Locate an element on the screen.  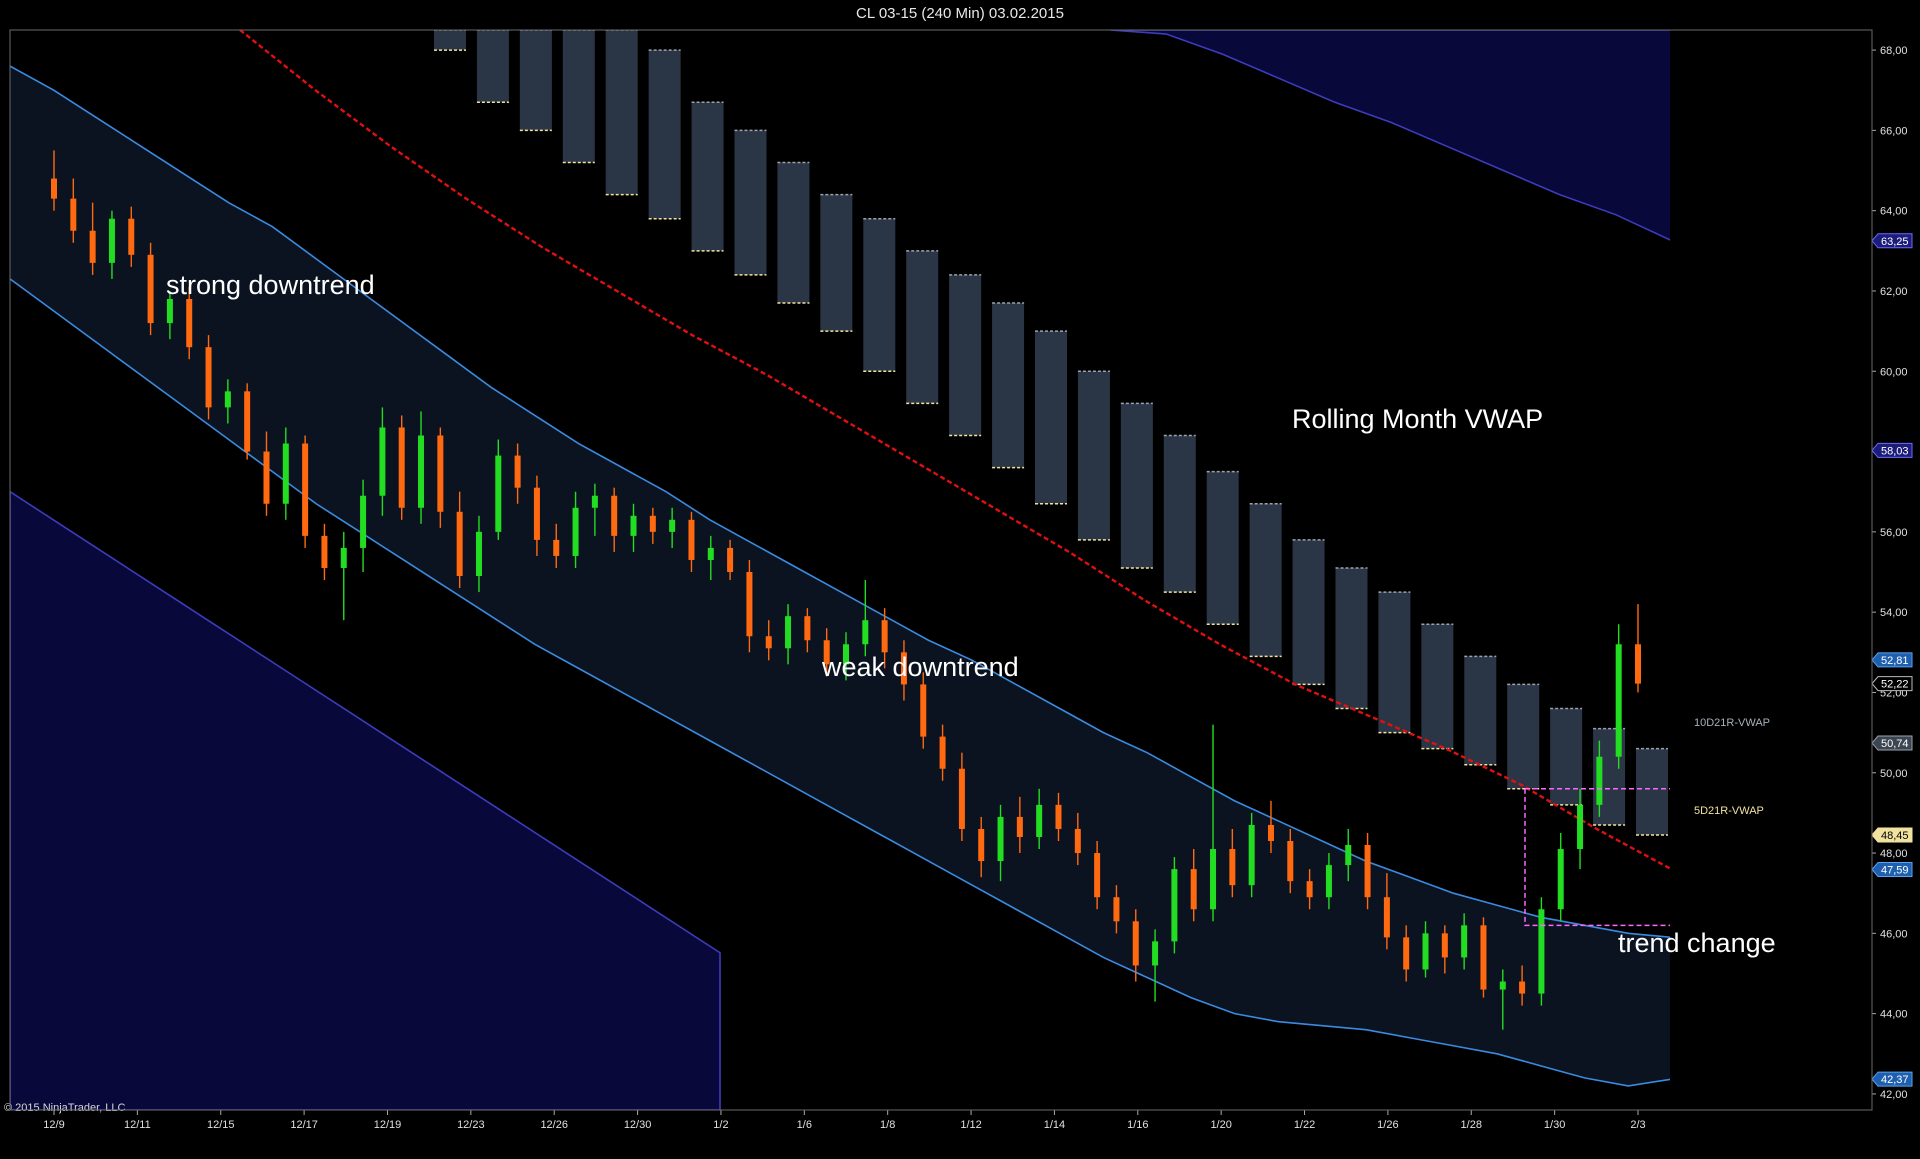
date-tick-label: 12/11 is located at coordinates (137, 1125).